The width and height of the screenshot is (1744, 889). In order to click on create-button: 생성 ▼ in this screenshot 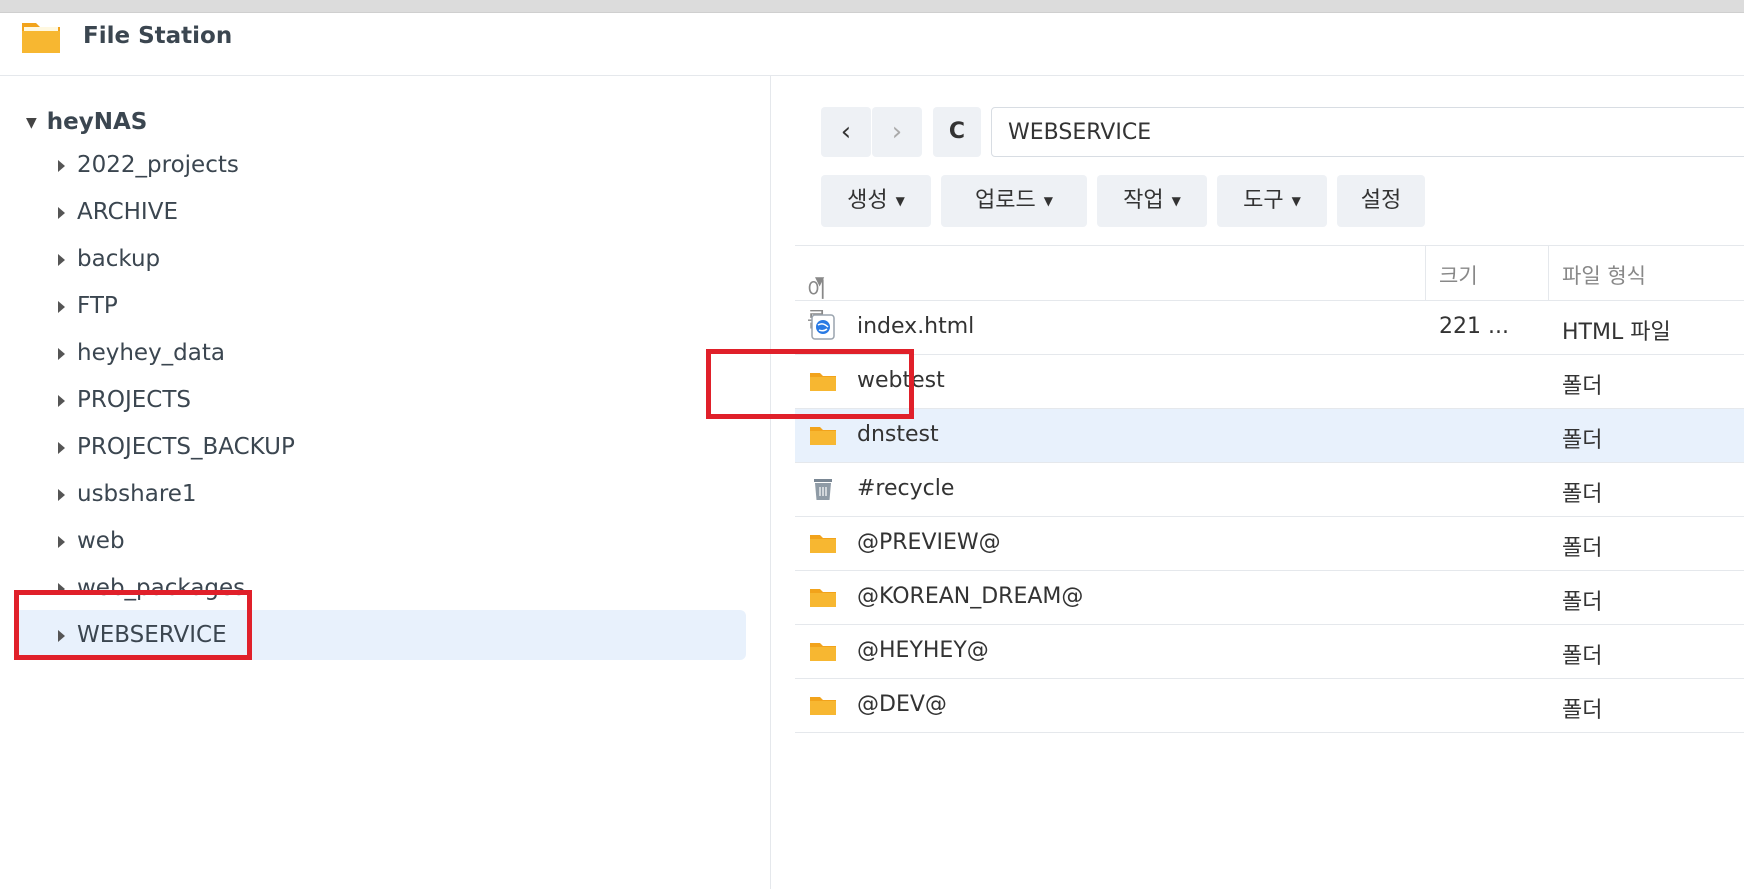, I will do `click(876, 201)`.